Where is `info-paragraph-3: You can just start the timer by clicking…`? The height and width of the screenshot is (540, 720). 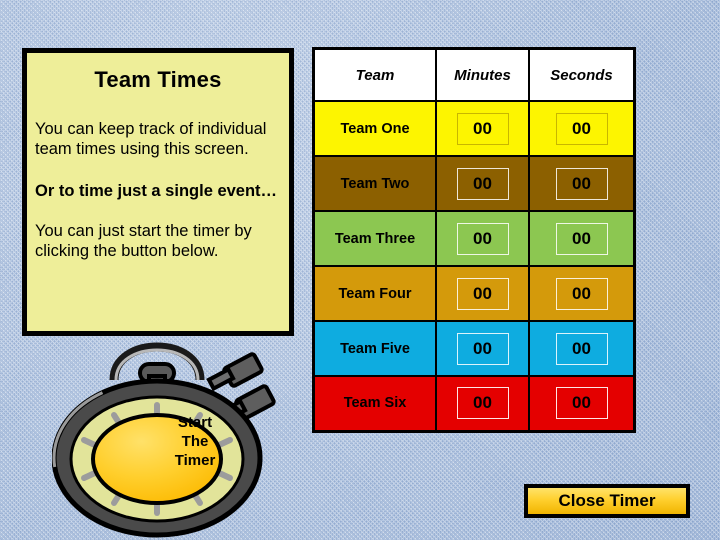 info-paragraph-3: You can just start the timer by clicking… is located at coordinates (143, 241).